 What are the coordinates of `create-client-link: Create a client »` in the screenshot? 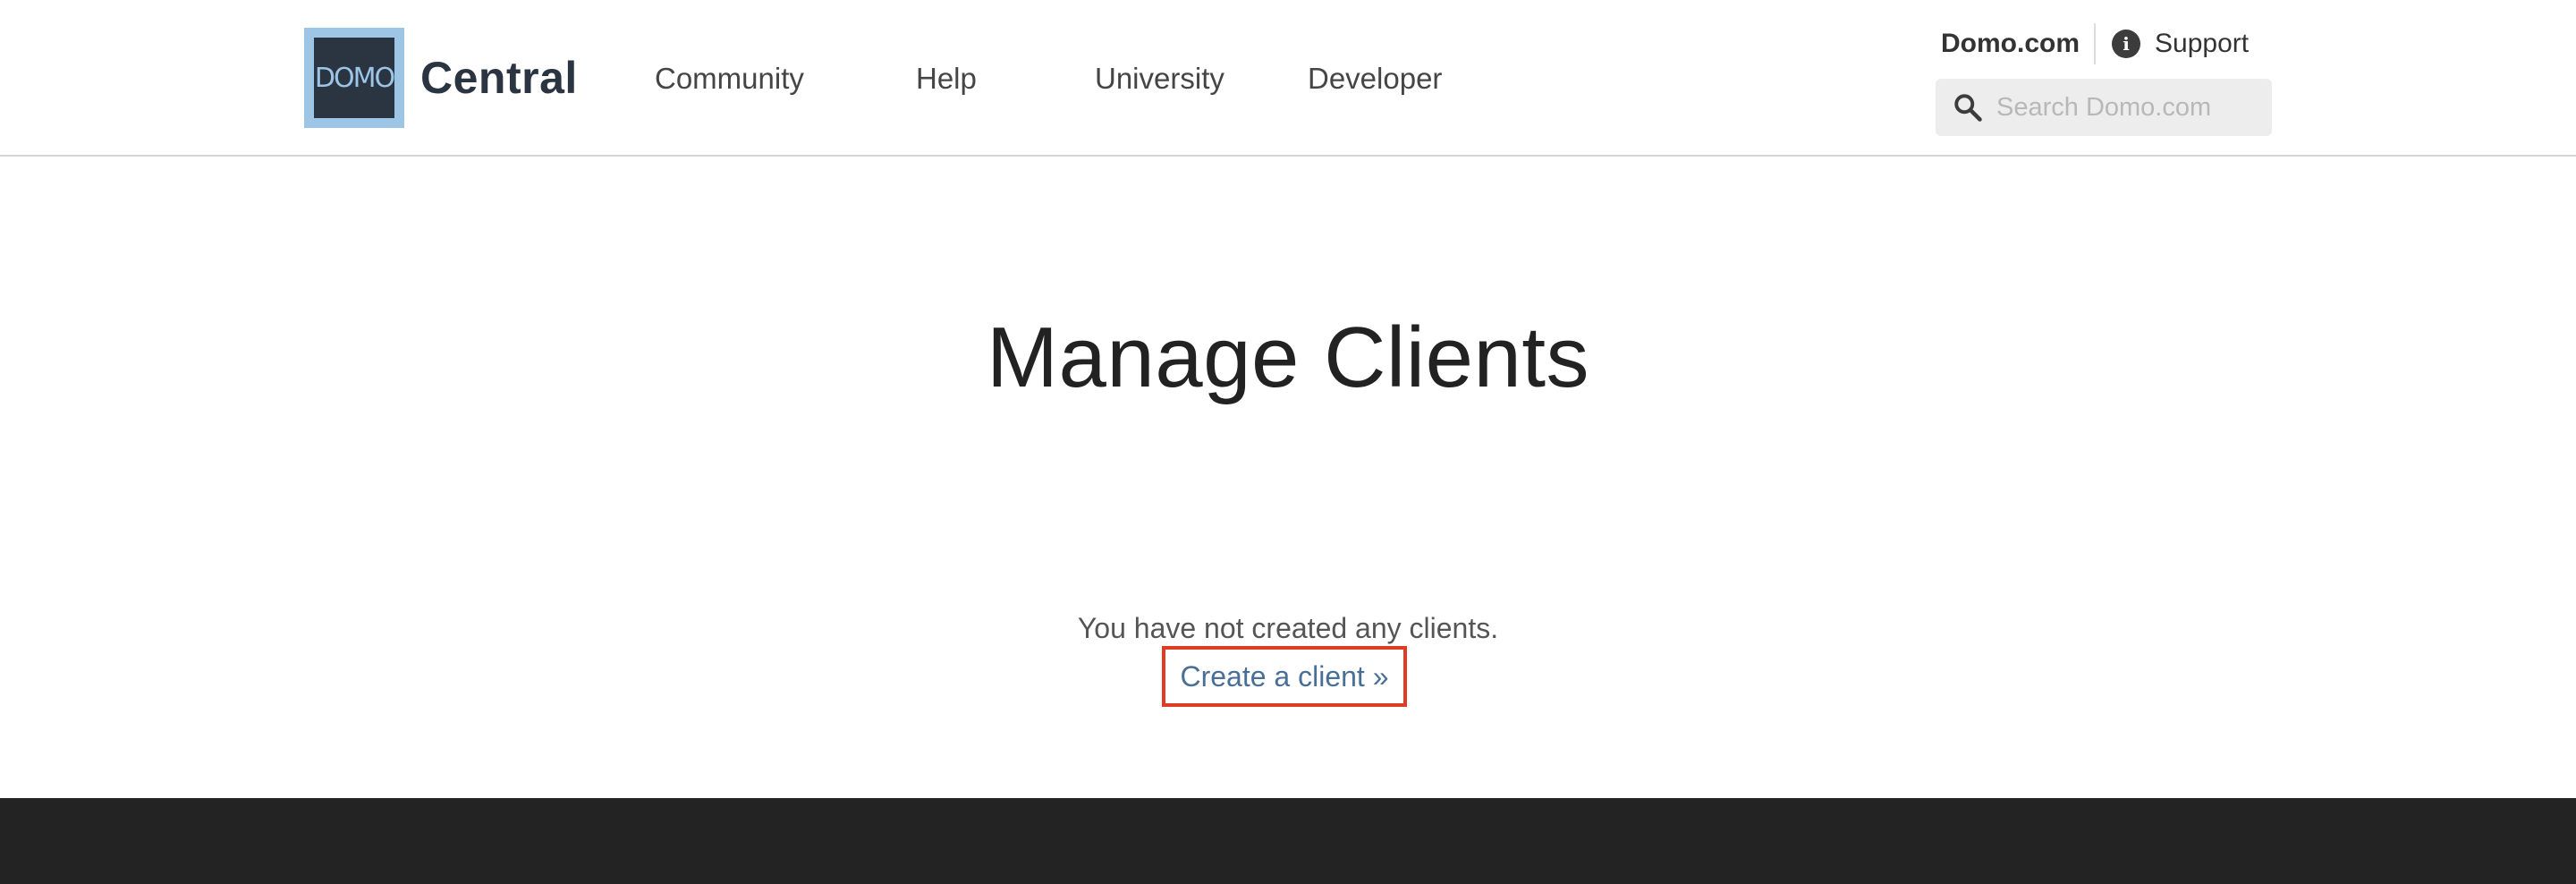 It's located at (1284, 676).